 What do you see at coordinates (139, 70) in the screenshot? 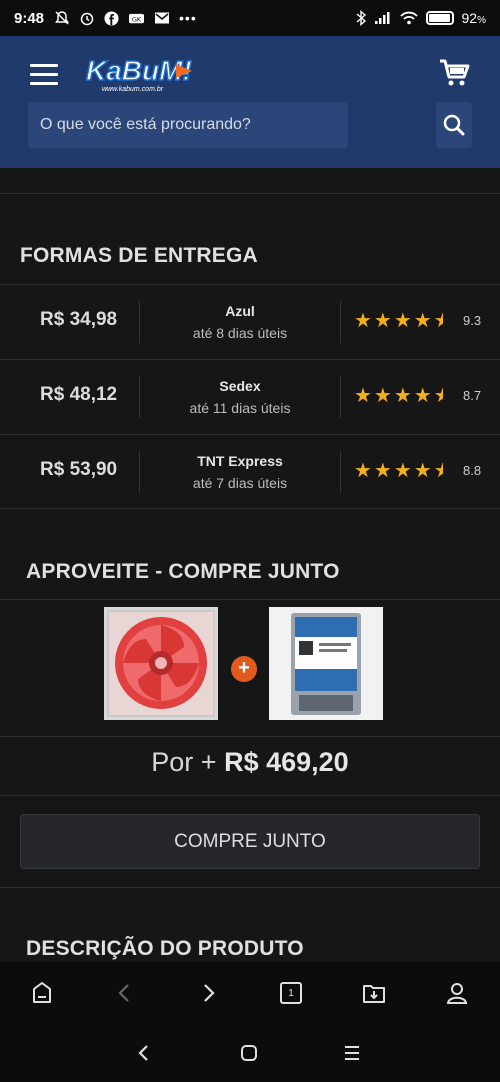
I see `logo-wordmark: KaBuM!` at bounding box center [139, 70].